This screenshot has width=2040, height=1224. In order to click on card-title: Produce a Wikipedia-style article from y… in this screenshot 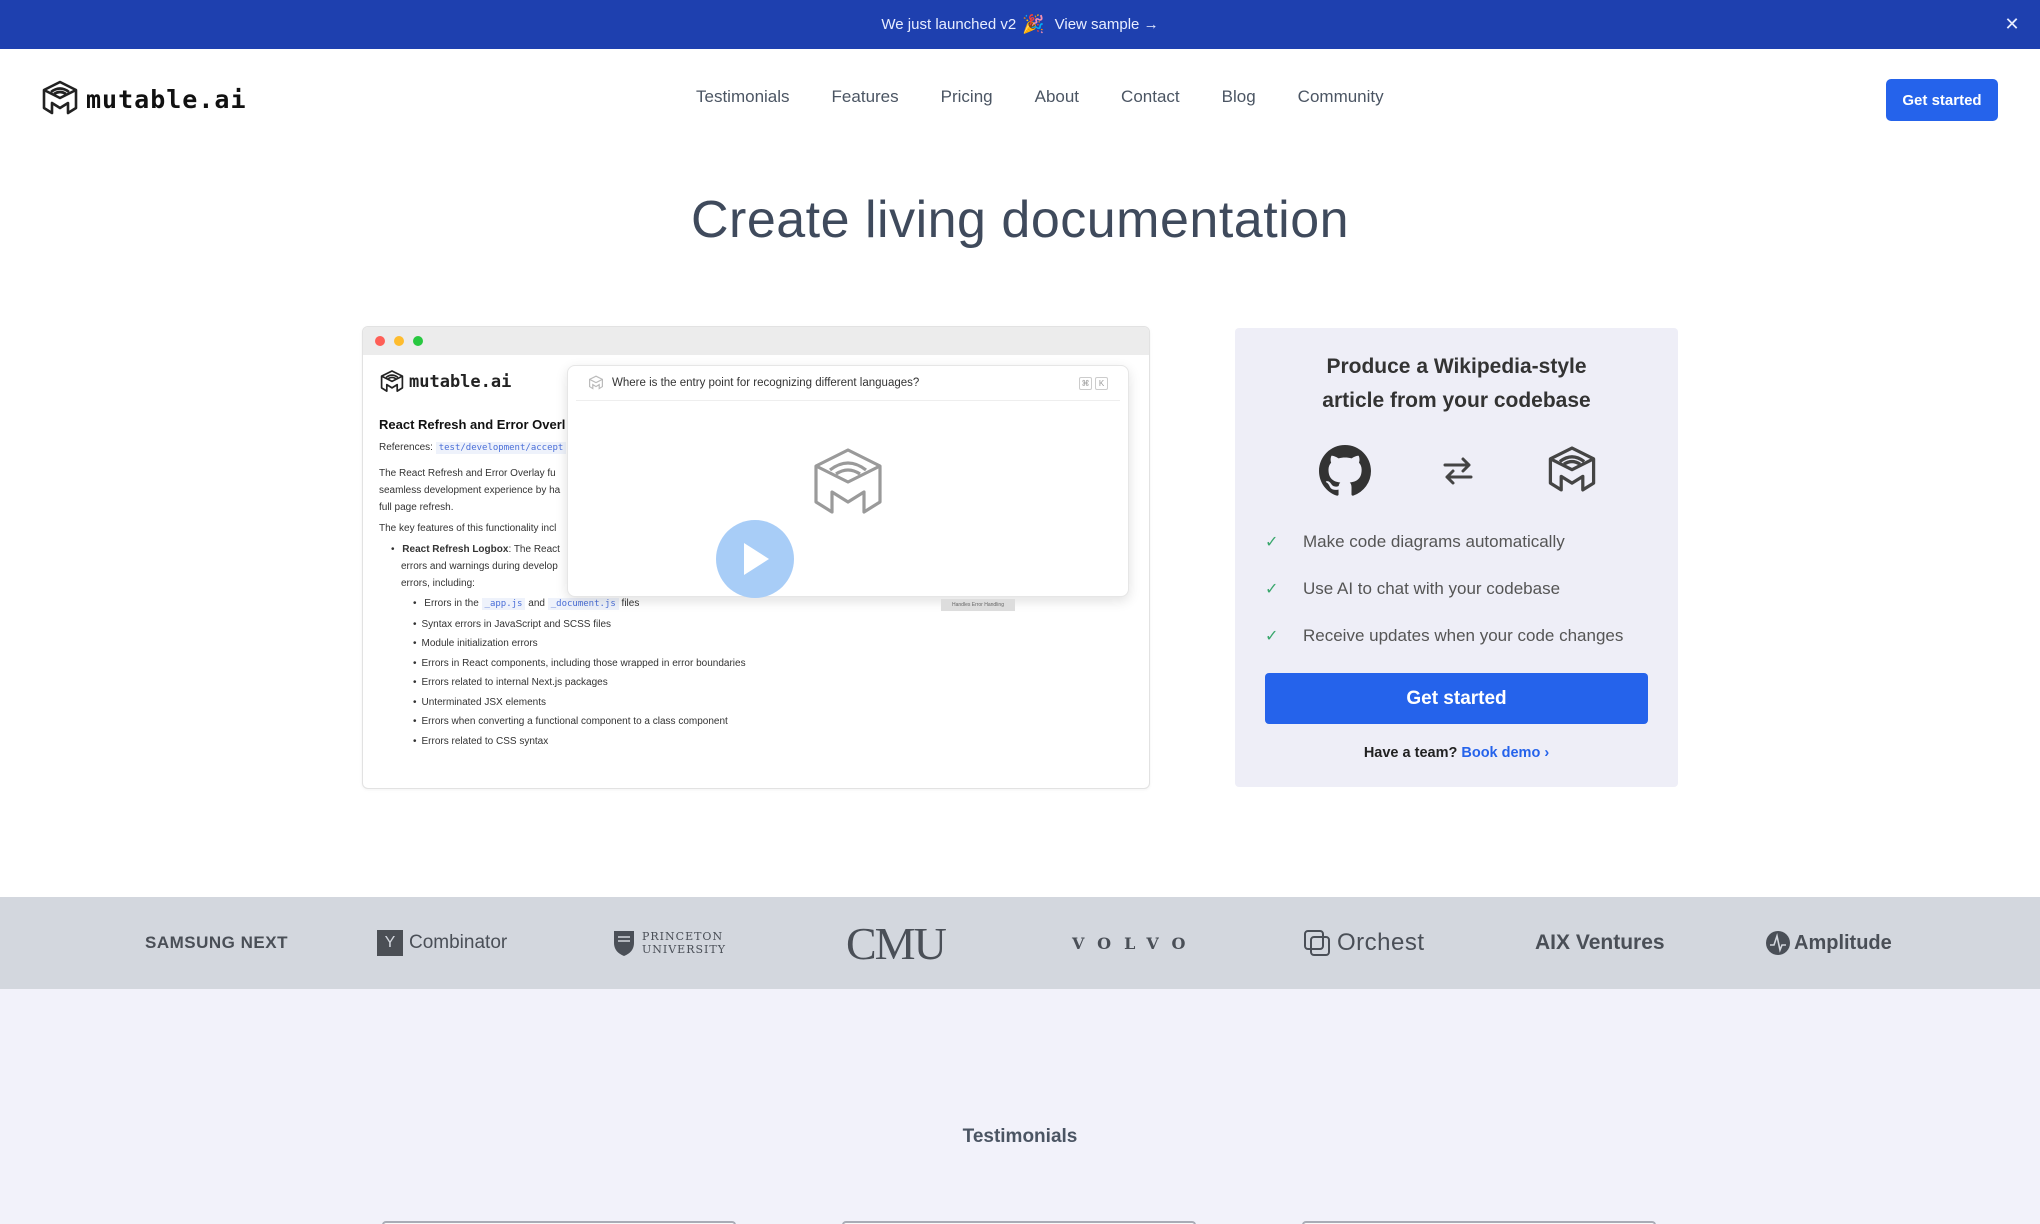, I will do `click(1456, 384)`.